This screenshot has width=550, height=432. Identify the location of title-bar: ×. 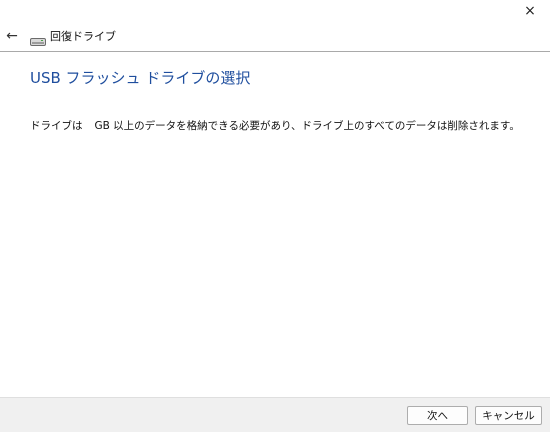
(275, 11).